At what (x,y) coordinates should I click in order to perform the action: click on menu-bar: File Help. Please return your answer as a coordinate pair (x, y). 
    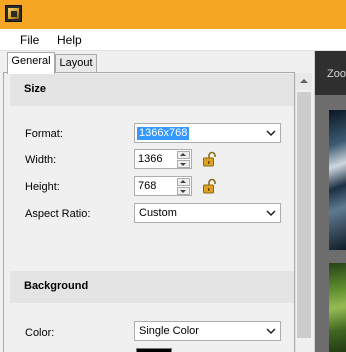
    Looking at the image, I should click on (173, 40).